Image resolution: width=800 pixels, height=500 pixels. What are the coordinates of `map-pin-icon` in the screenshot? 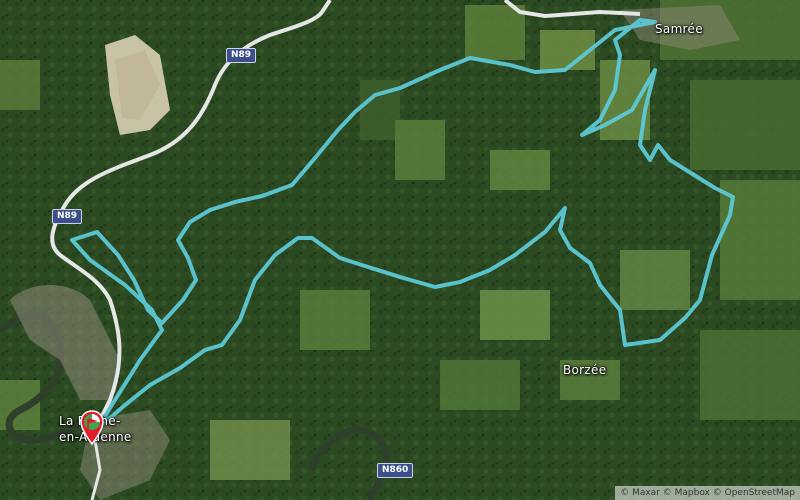 It's located at (92, 428).